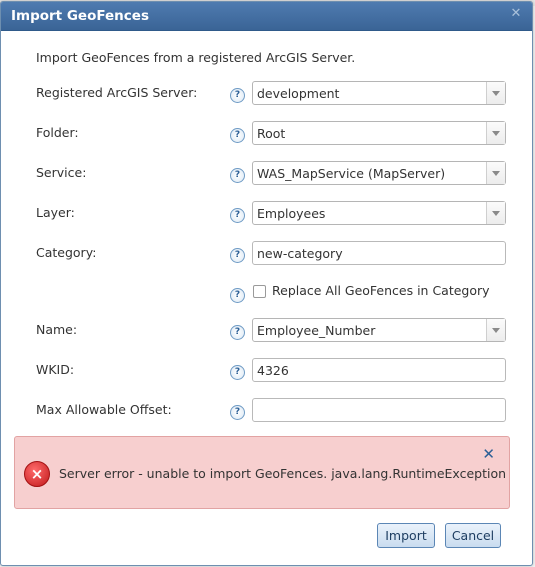 Image resolution: width=535 pixels, height=567 pixels. Describe the element at coordinates (117, 92) in the screenshot. I see `server-label: Registered ArcGIS Server:` at that location.